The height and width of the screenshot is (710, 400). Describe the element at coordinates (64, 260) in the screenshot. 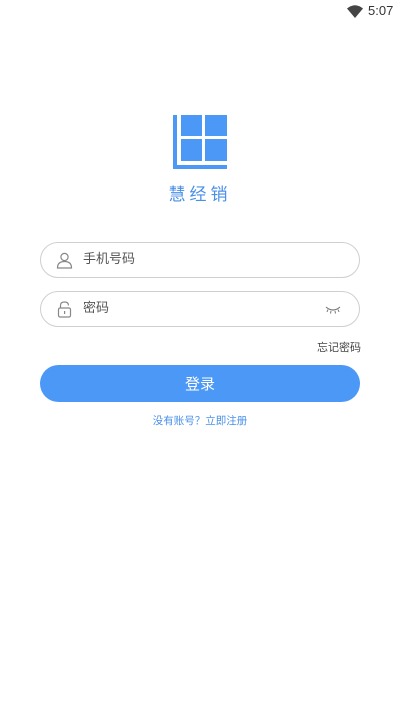

I see `user-icon` at that location.